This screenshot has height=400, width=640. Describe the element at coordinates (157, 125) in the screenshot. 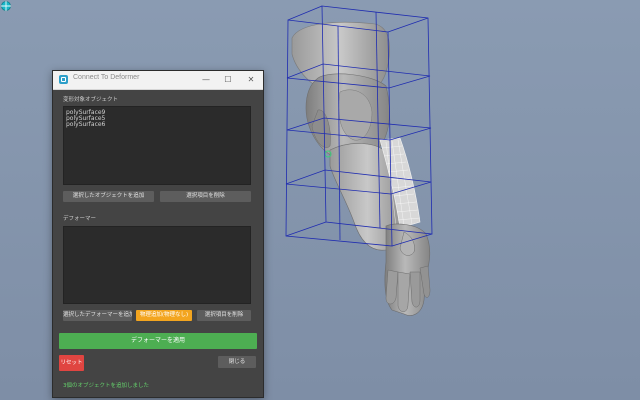

I see `list-item: polySurface6` at that location.